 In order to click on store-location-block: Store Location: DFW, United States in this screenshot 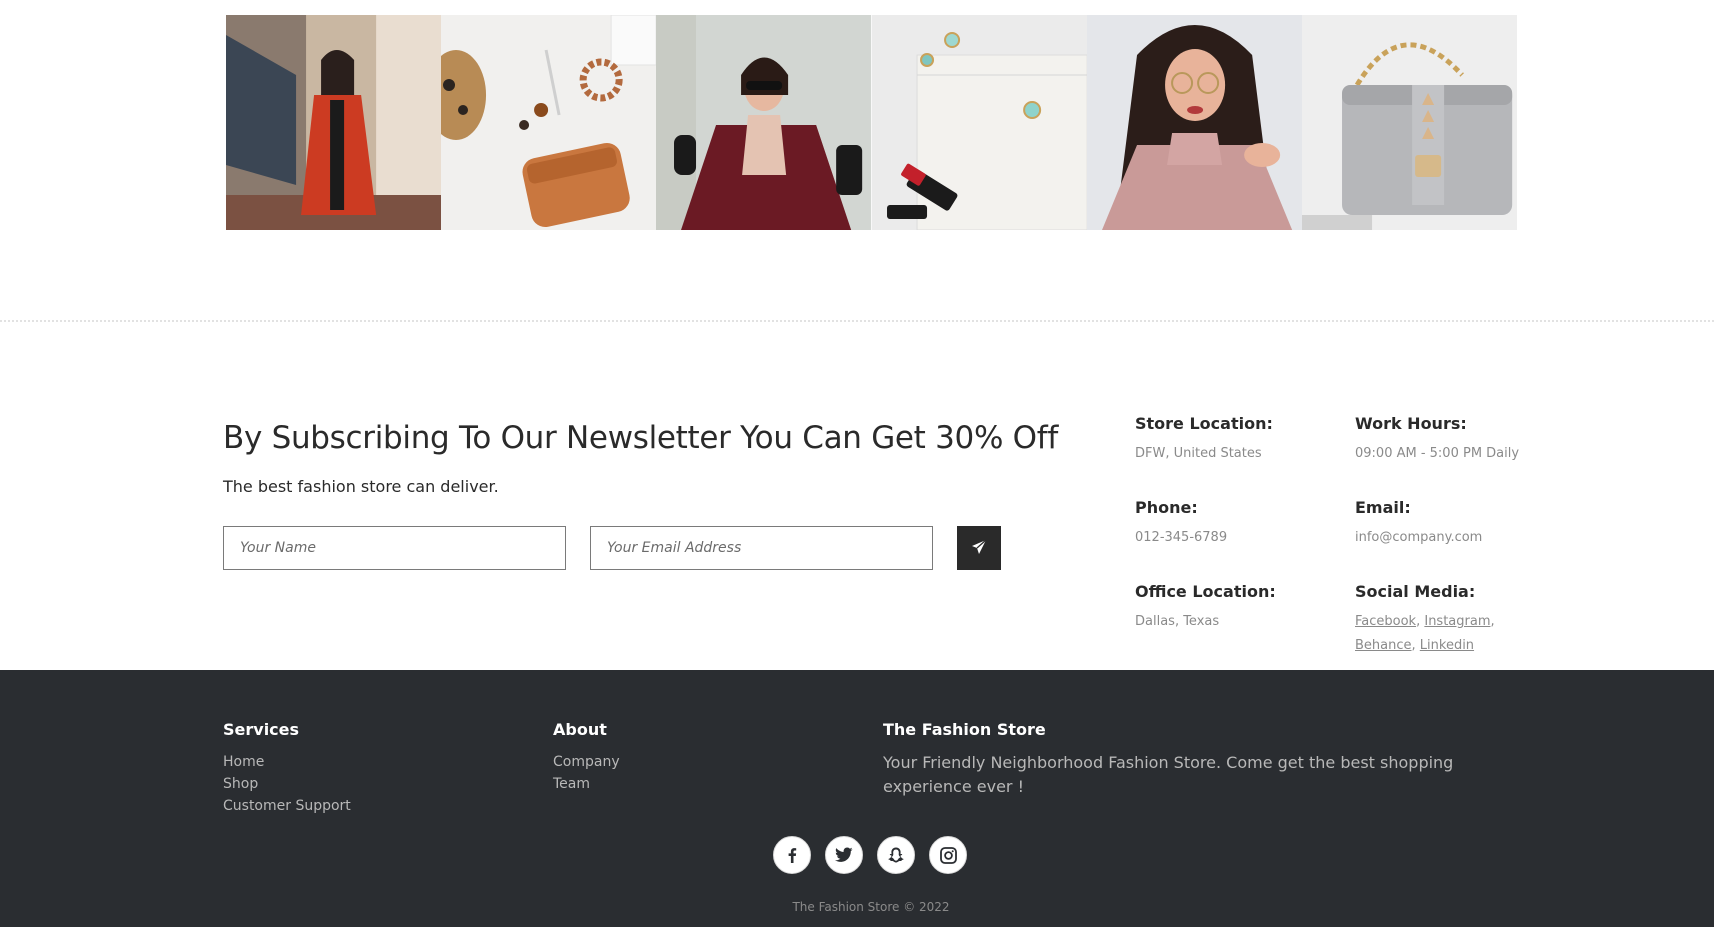, I will do `click(1245, 440)`.